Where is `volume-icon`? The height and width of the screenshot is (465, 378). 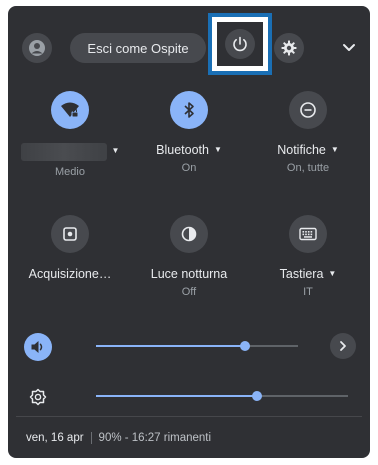 volume-icon is located at coordinates (37, 347).